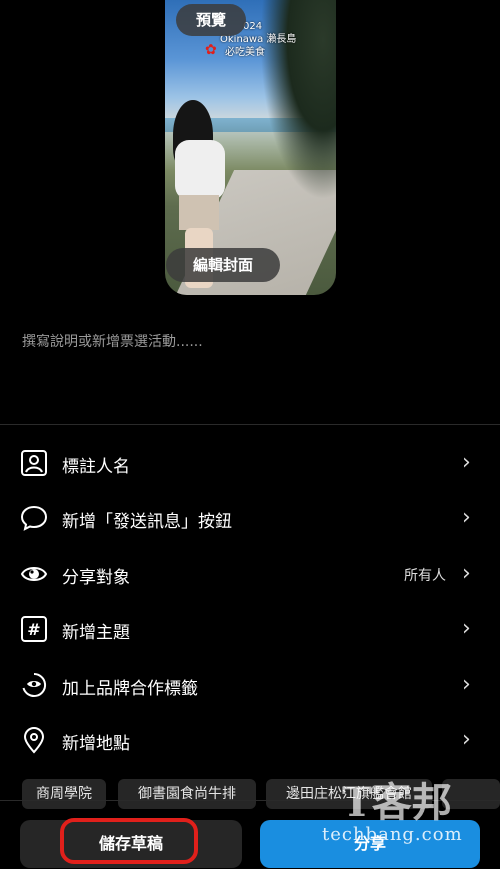  I want to click on brand-partnership-icon, so click(34, 684).